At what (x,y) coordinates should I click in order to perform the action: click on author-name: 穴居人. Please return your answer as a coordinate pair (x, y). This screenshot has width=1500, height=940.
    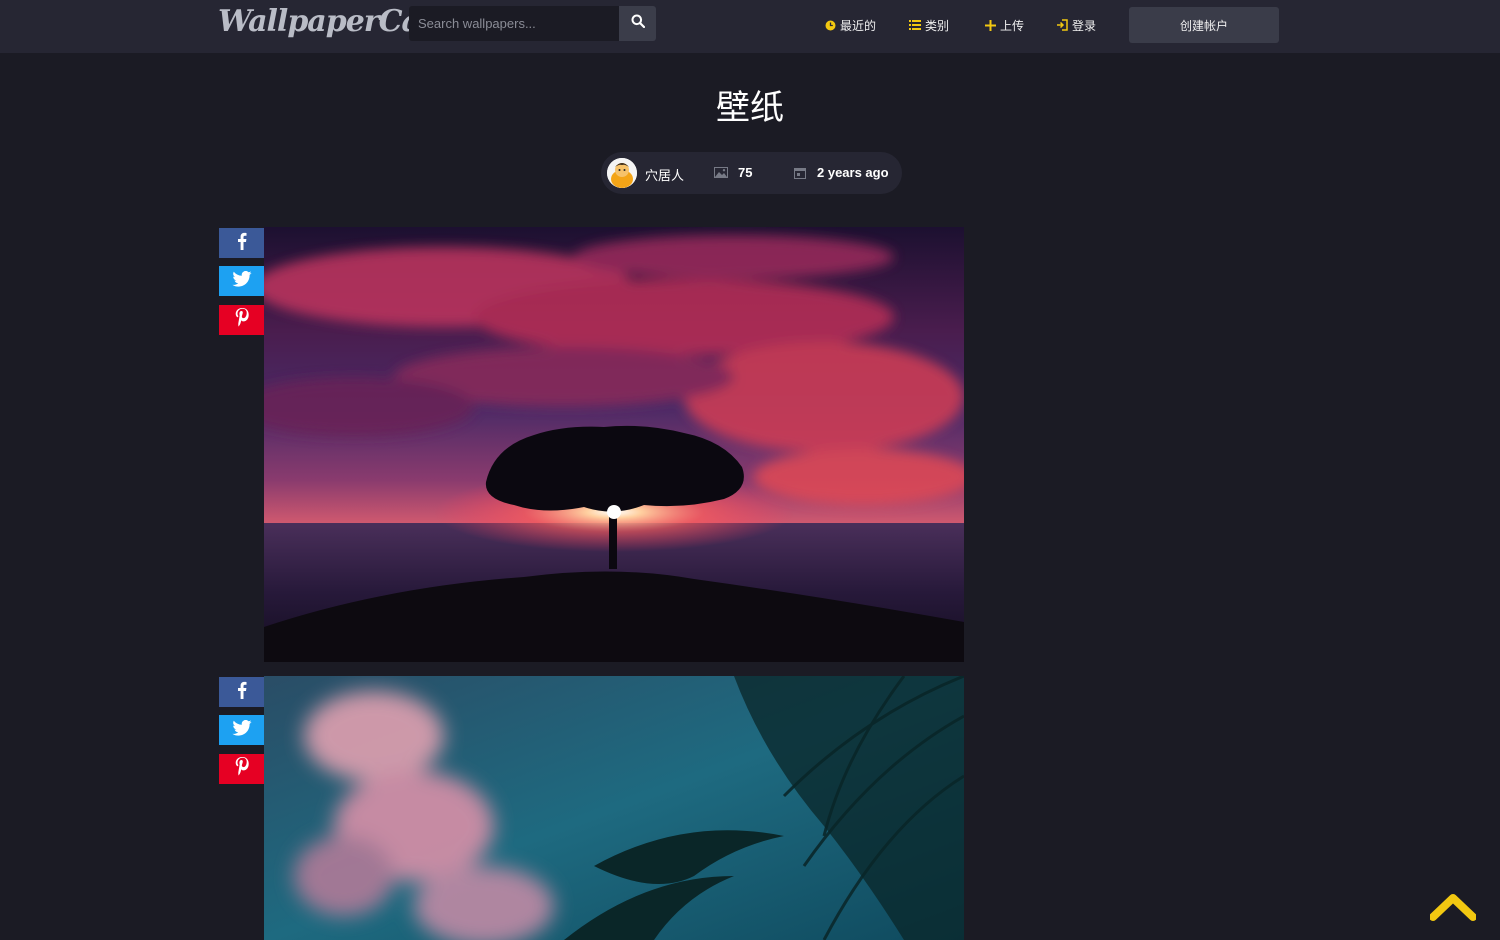
    Looking at the image, I should click on (664, 174).